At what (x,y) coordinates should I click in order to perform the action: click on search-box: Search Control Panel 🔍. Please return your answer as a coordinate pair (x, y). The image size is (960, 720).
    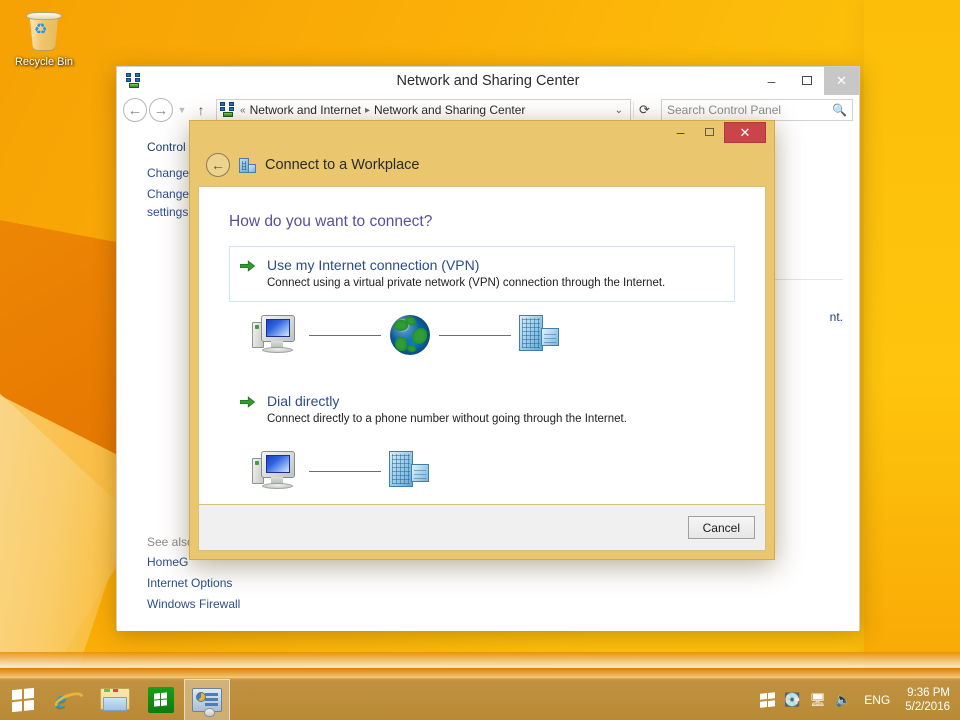
    Looking at the image, I should click on (757, 110).